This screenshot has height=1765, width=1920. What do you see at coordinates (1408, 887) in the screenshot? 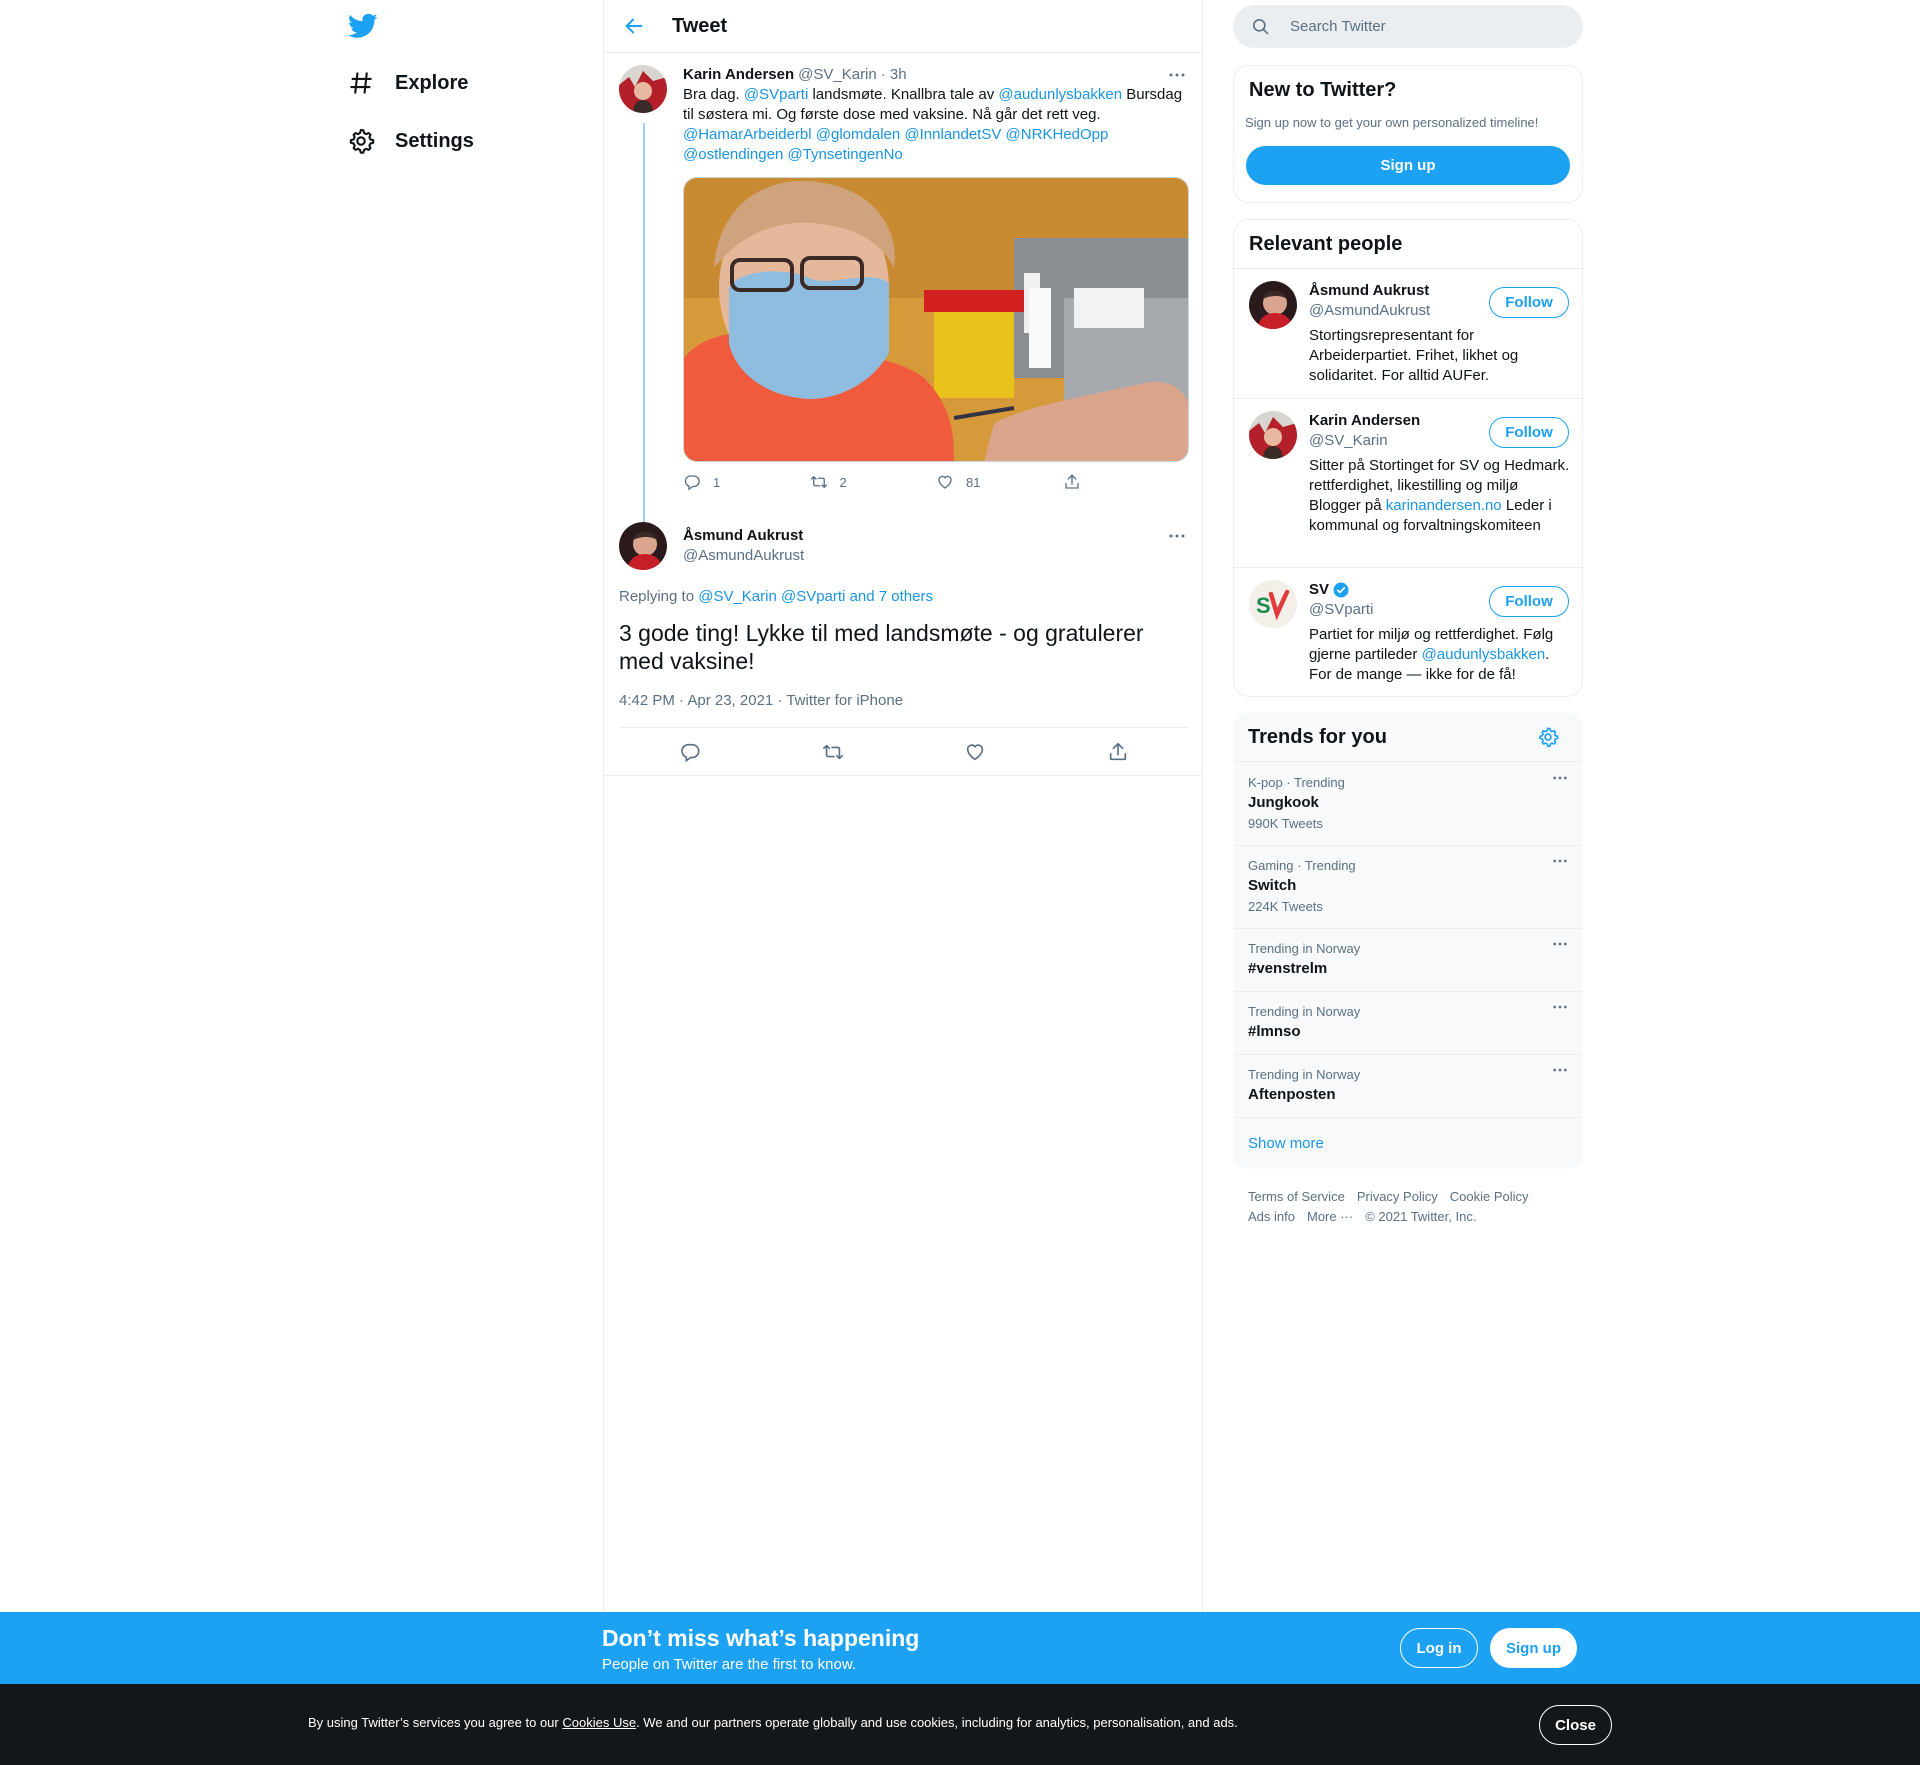
I see `trend-item: Gaming · Trending Switch 224K Tweets` at bounding box center [1408, 887].